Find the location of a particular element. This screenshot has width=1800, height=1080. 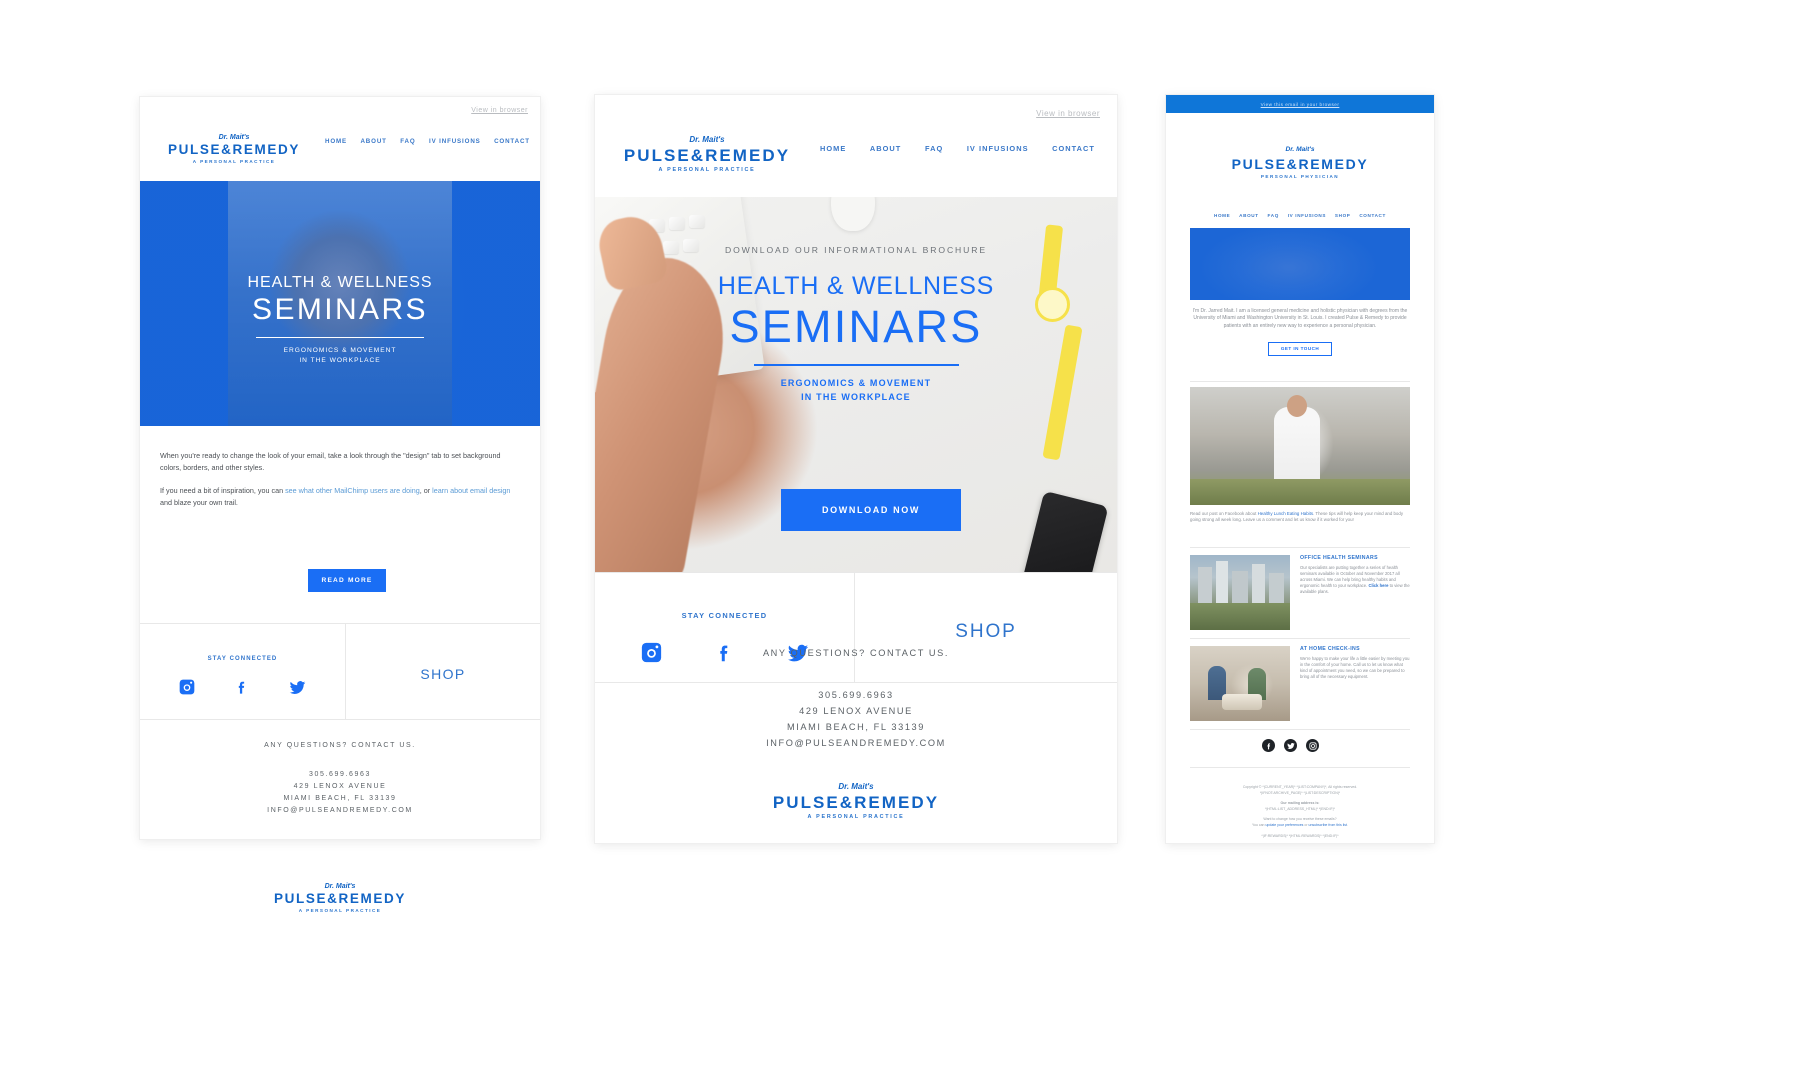

body-p2-mid: , or is located at coordinates (426, 490).